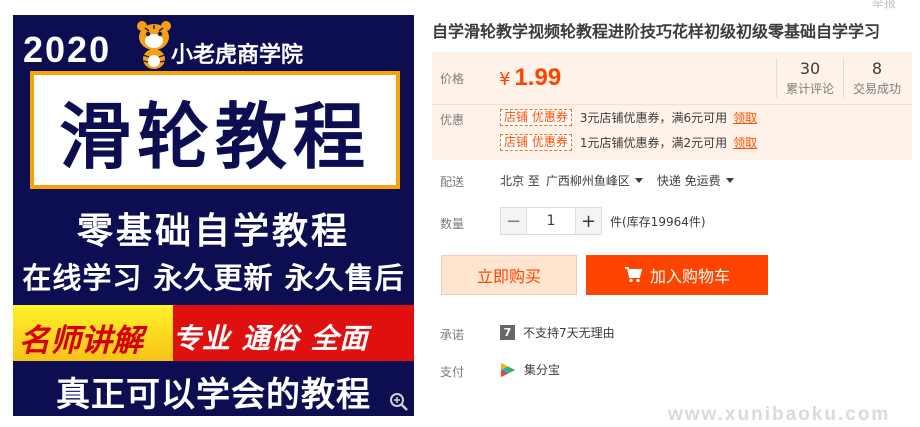  I want to click on poster-band-left: 名师讲解, so click(81, 341).